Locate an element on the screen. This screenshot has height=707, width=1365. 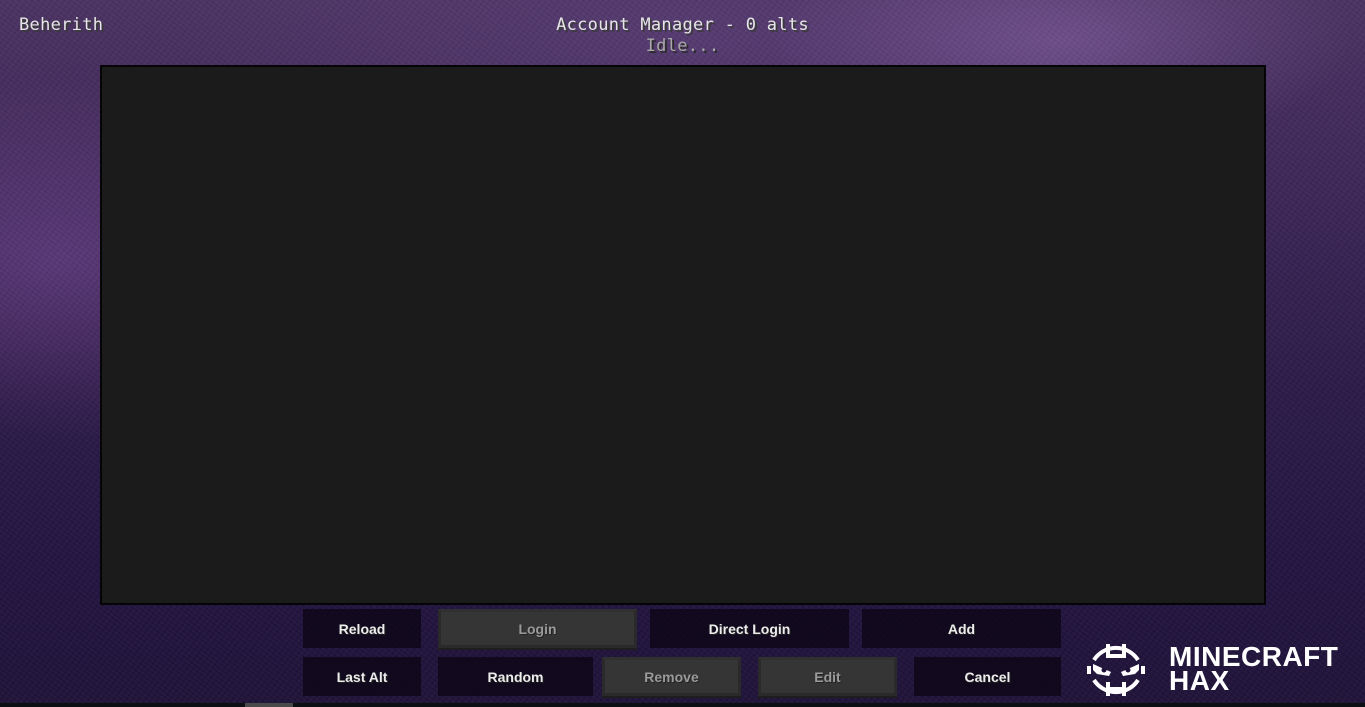
bottom-edge-strip is located at coordinates (682, 705).